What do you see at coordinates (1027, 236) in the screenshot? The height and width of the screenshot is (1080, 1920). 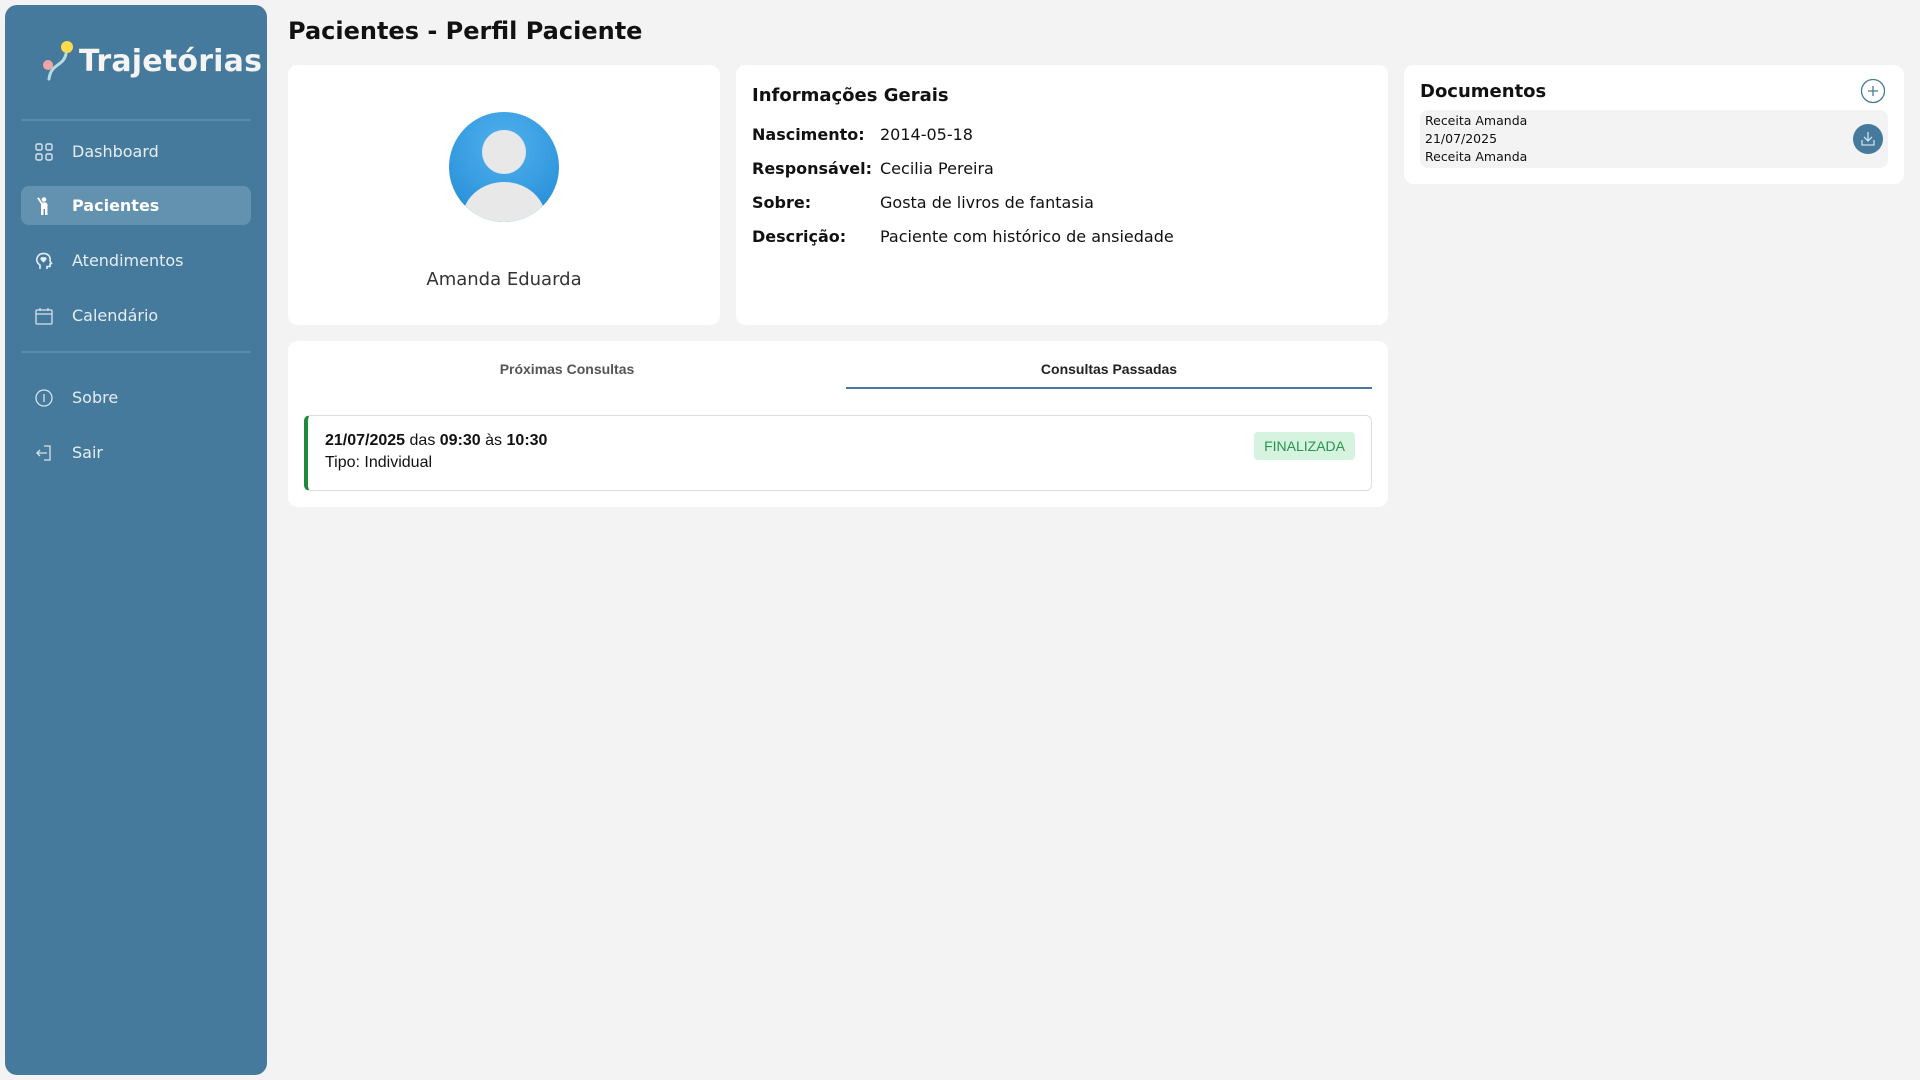 I see `info-value: Paciente com histórico de ansiedade` at bounding box center [1027, 236].